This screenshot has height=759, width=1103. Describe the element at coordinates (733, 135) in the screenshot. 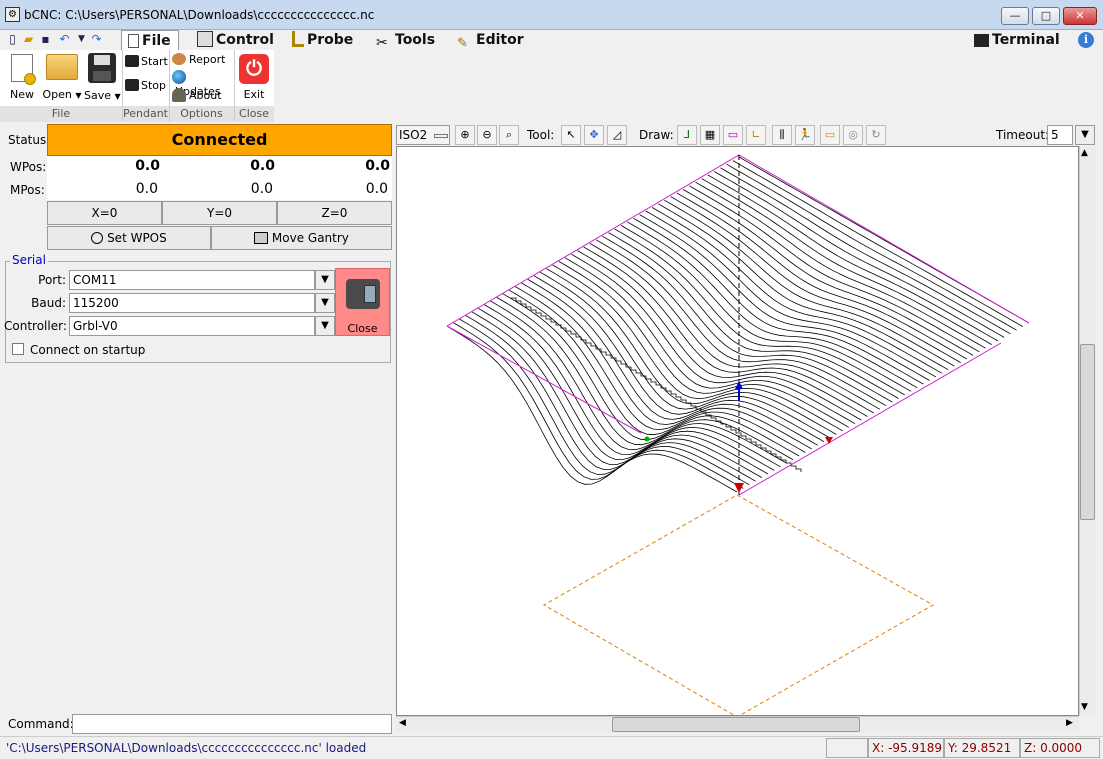

I see `margin-icon: ▭` at that location.